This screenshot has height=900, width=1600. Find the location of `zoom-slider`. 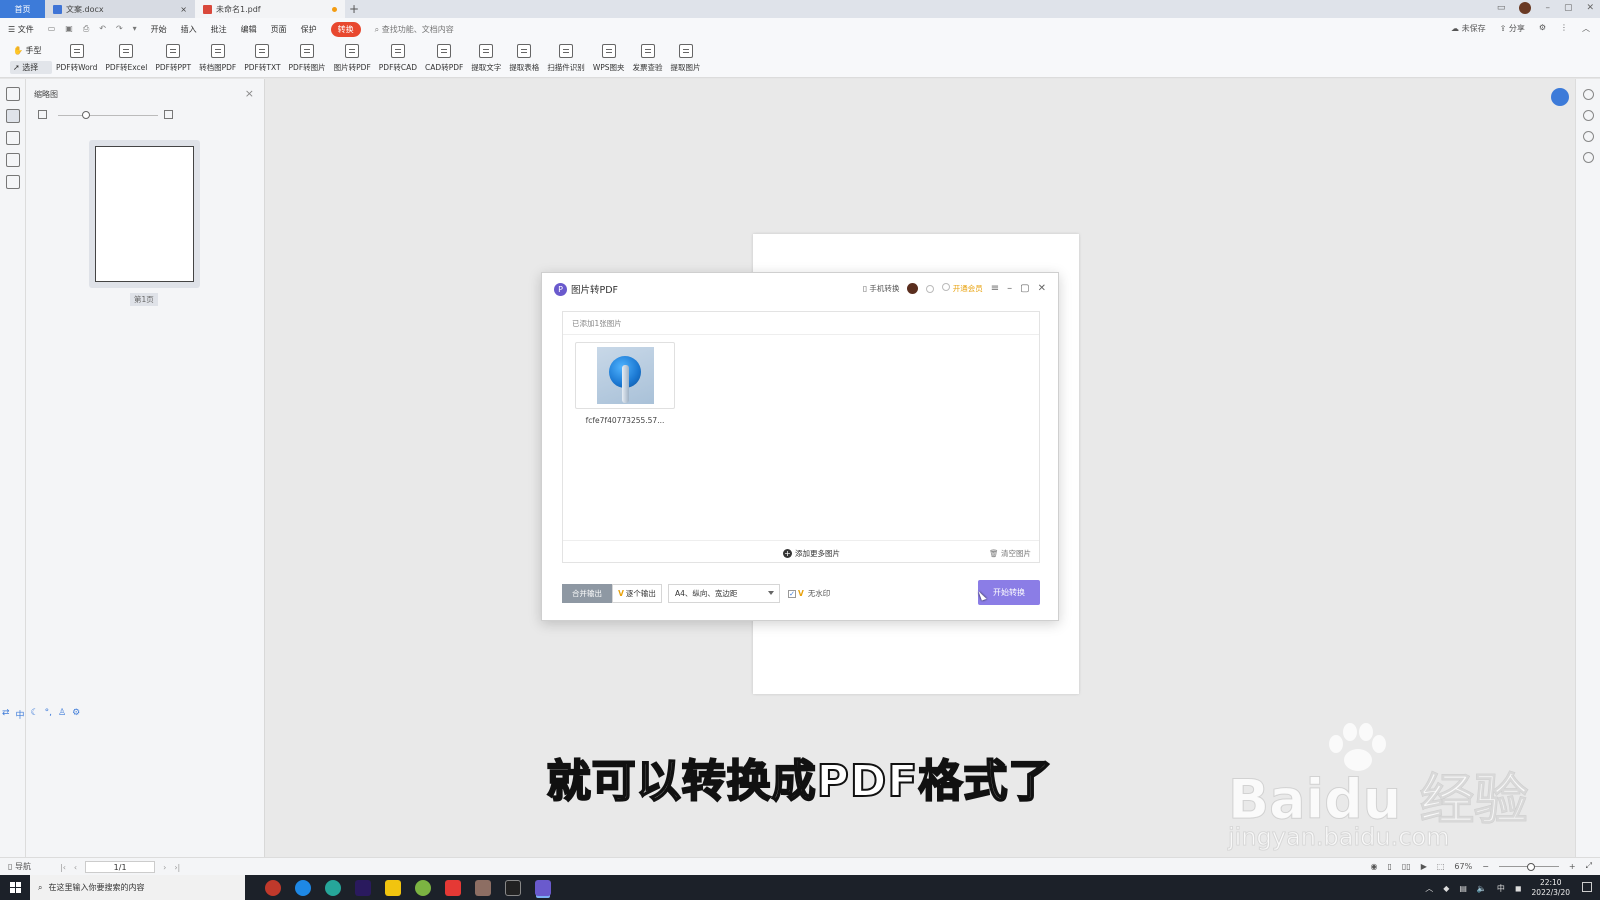

zoom-slider is located at coordinates (1528, 866).